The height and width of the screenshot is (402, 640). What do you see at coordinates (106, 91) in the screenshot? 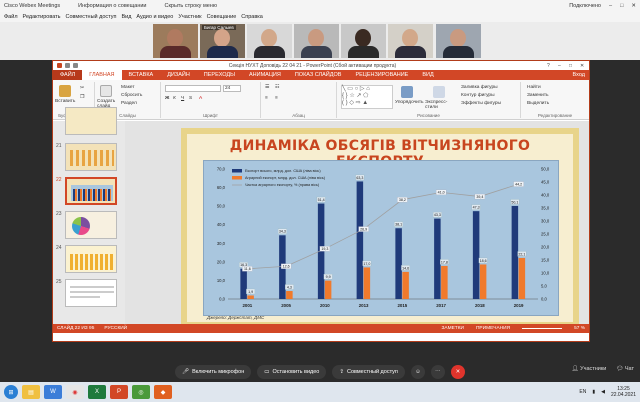
I see `new-slide-icon` at bounding box center [106, 91].